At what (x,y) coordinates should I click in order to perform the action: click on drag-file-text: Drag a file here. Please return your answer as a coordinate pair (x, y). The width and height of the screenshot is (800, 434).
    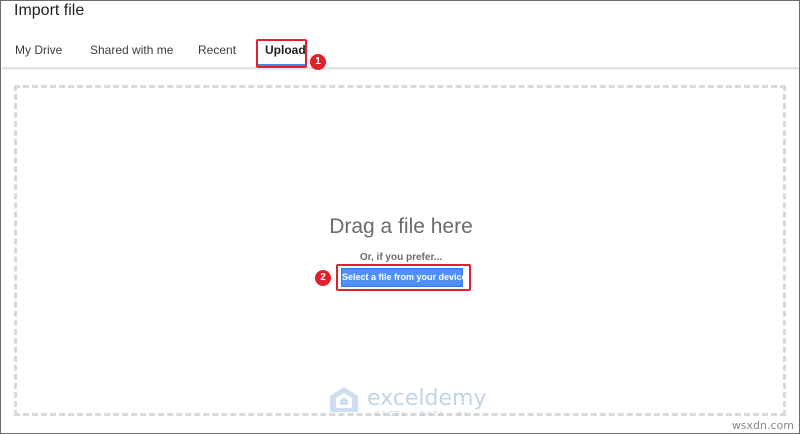
    Looking at the image, I should click on (401, 226).